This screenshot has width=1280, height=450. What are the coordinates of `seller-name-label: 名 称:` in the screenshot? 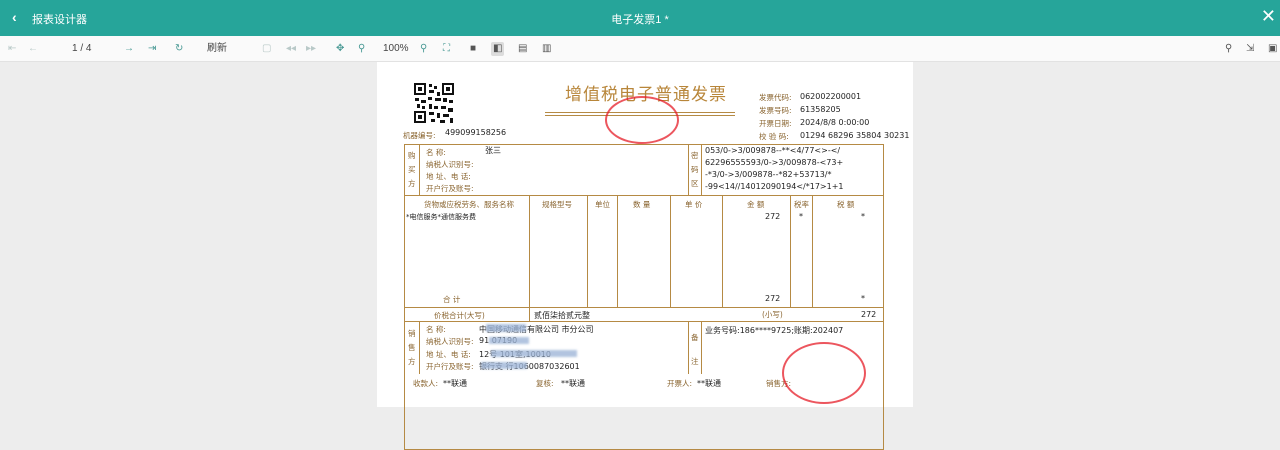 It's located at (436, 329).